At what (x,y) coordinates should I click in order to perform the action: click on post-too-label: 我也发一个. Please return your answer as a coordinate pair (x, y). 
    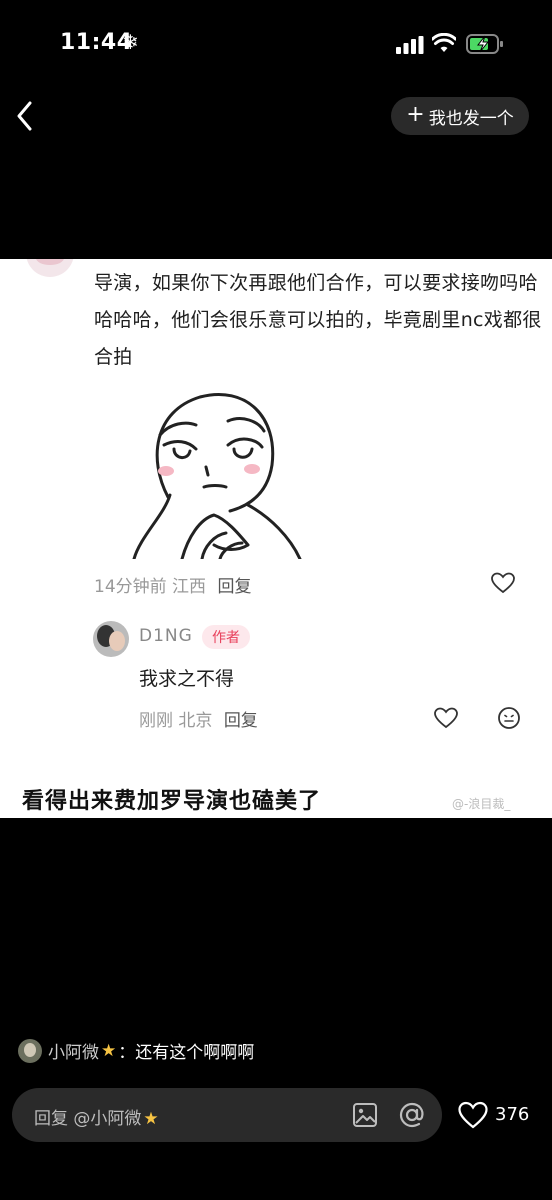
    Looking at the image, I should click on (471, 118).